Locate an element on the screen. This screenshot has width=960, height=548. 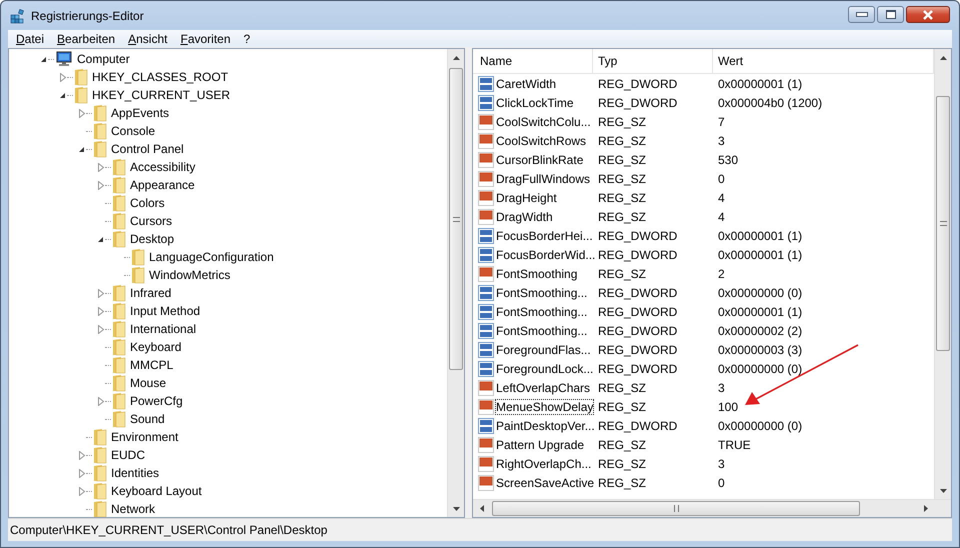
tree-item: Mouse is located at coordinates (148, 383).